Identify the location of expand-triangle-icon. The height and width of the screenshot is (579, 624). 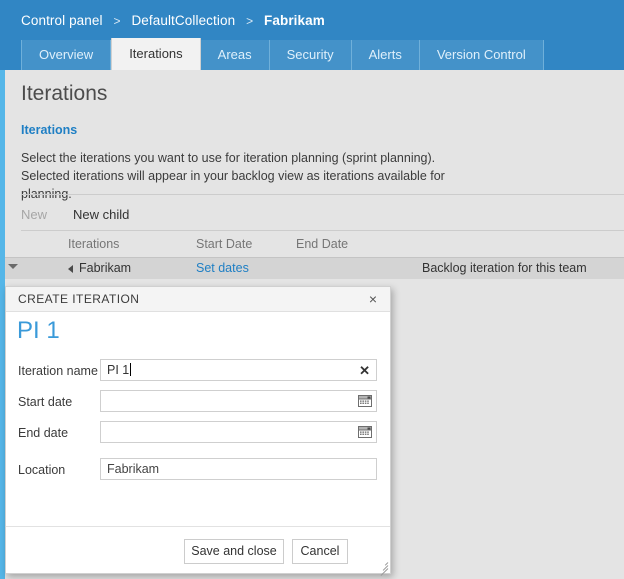
(70, 269).